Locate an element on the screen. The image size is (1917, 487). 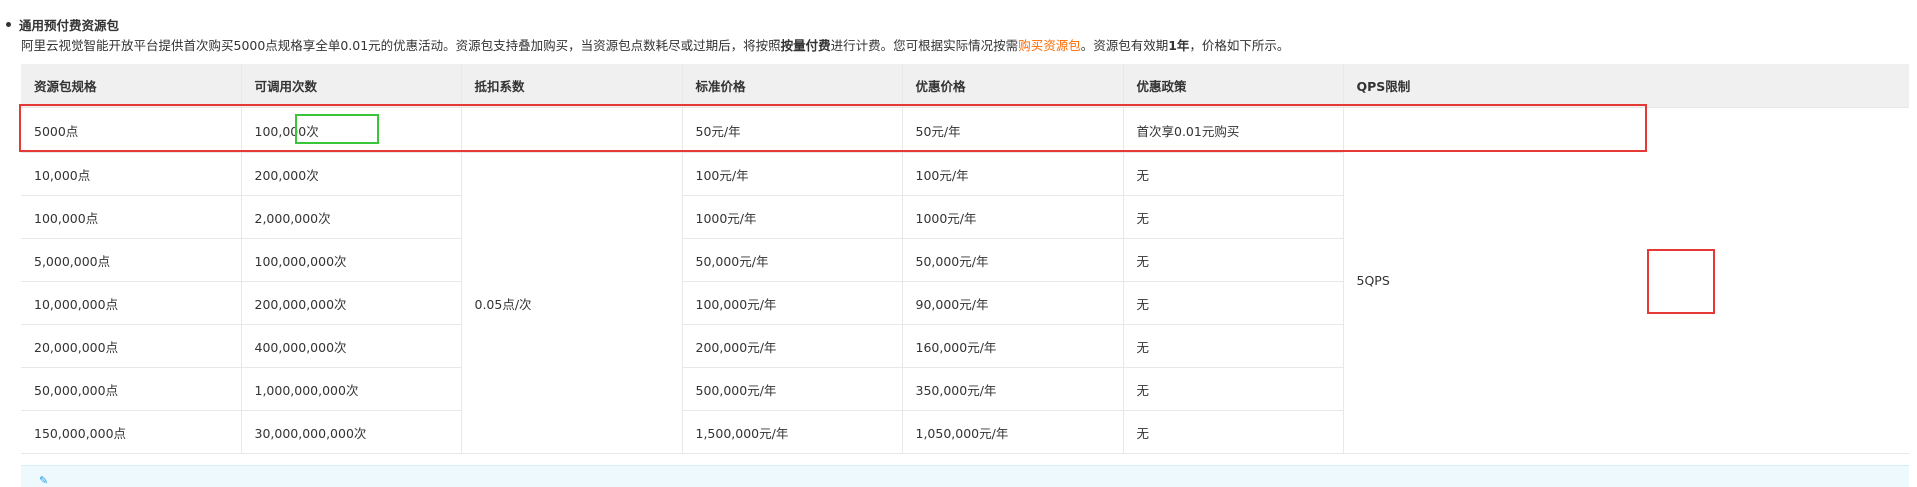
header-standard-price: 标准价格 is located at coordinates (792, 86).